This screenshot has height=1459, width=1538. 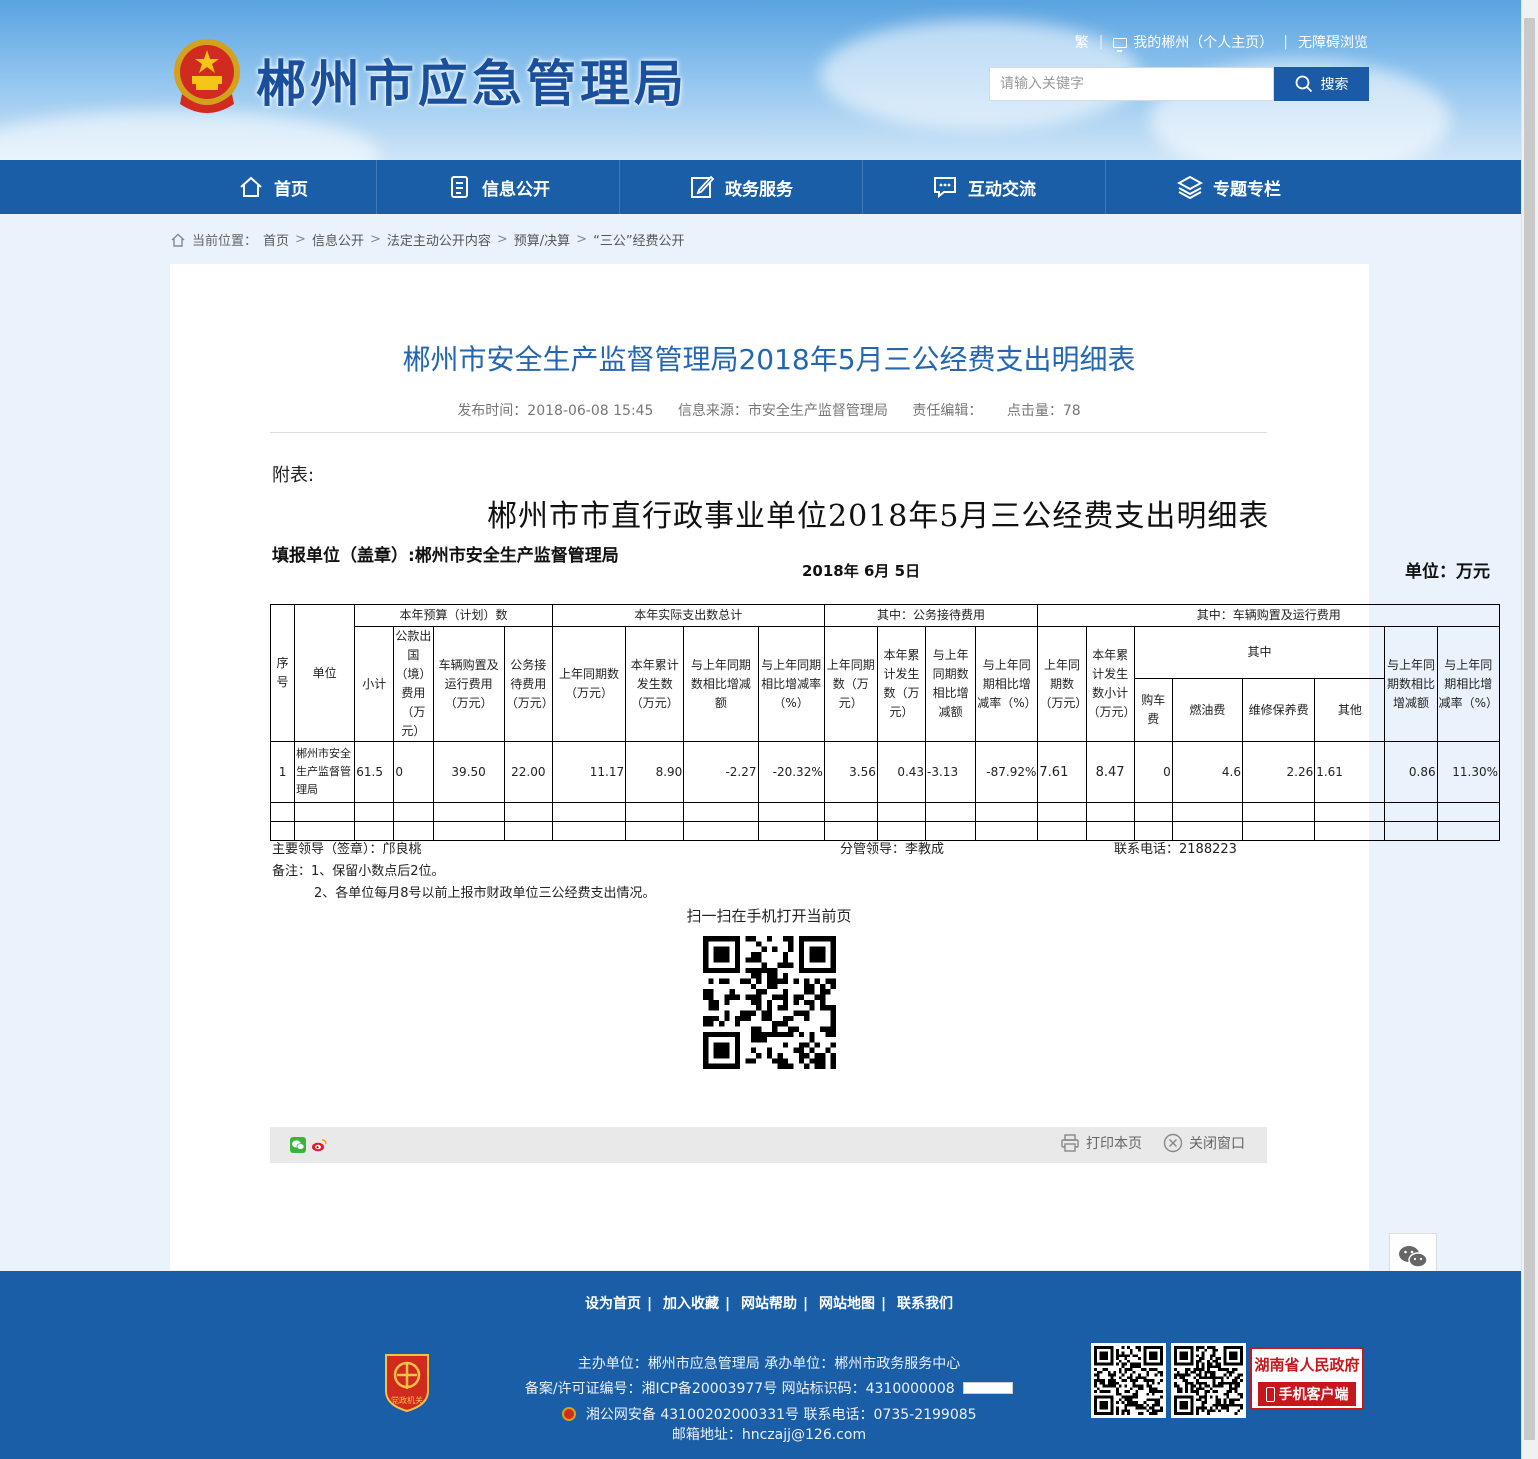 I want to click on cell-v-cum: 8.47, so click(x=1110, y=772).